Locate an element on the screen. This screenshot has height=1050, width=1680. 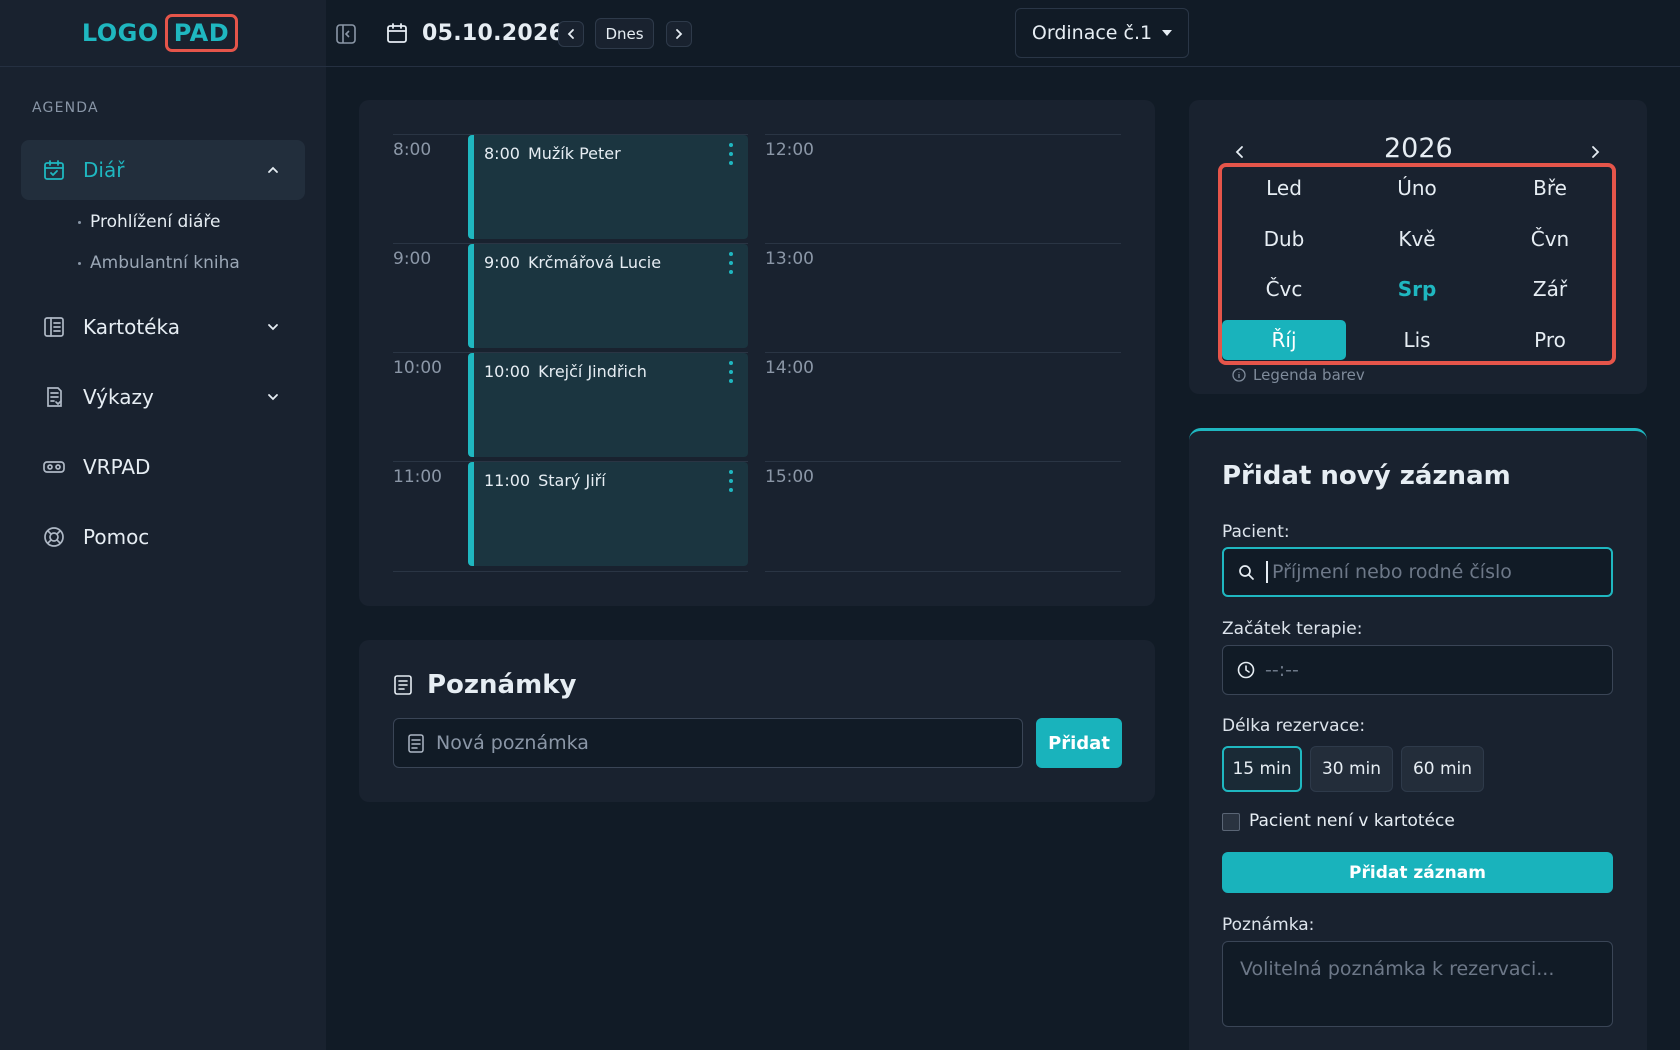
clinic-select: Ordinace č.1 is located at coordinates (1102, 33).